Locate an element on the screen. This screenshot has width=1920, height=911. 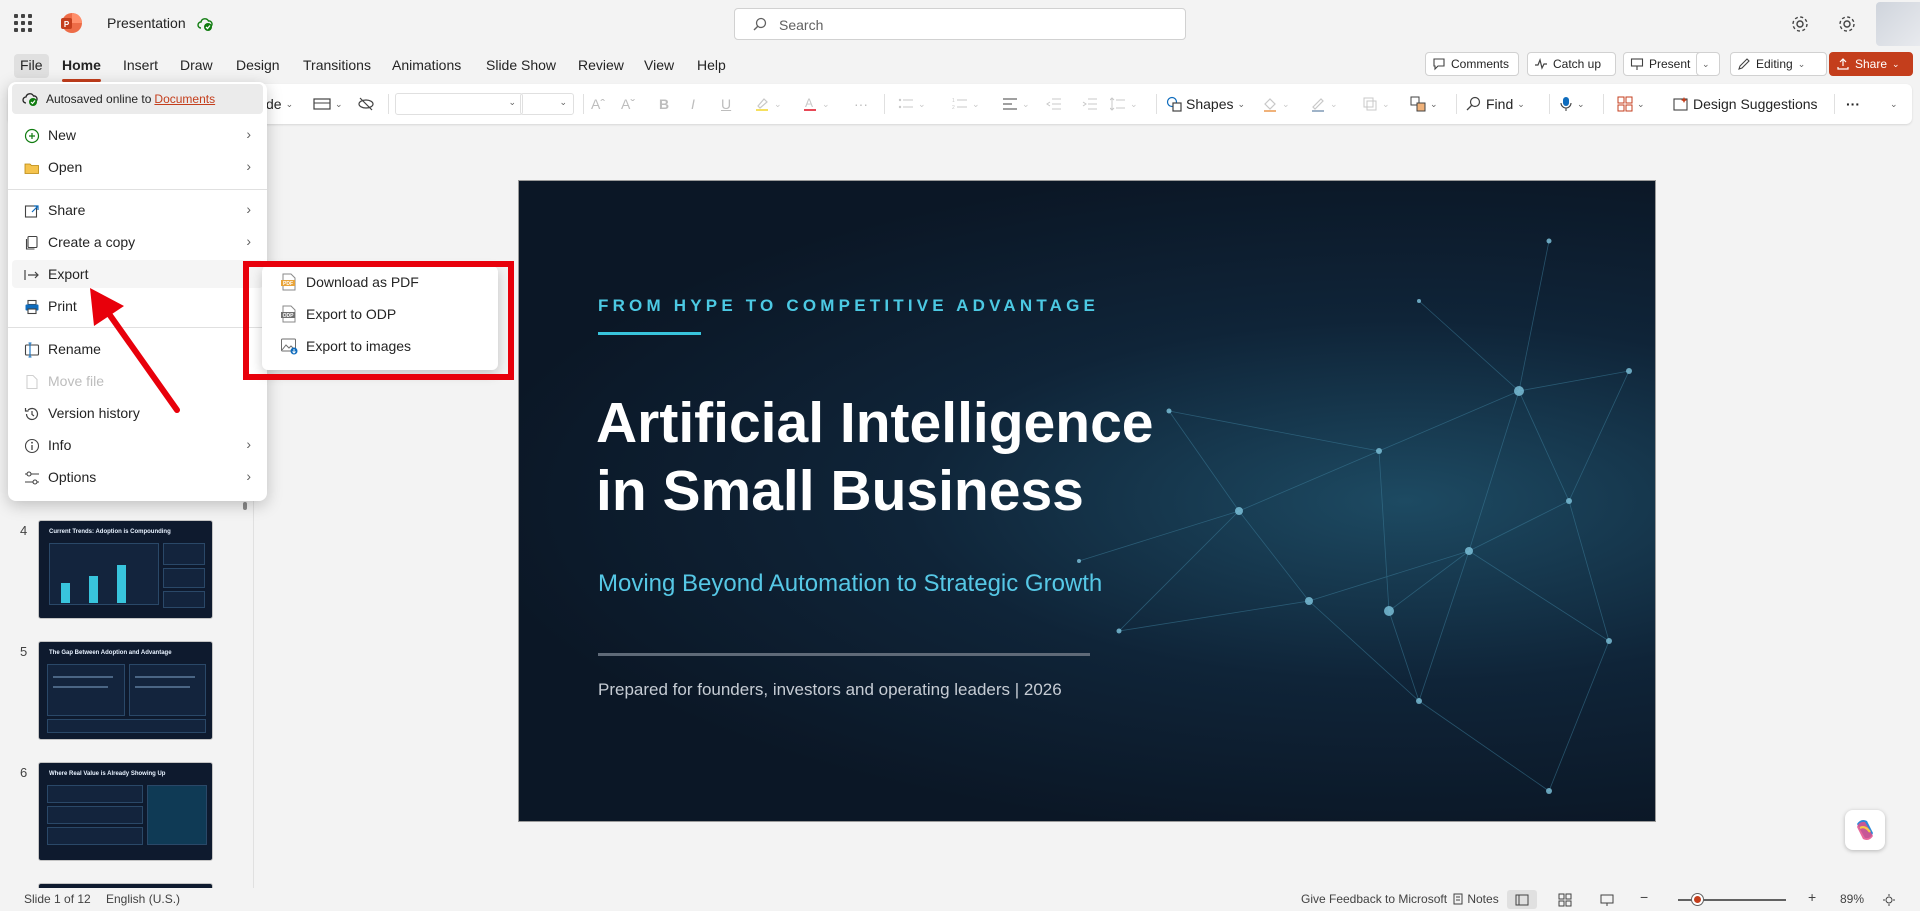
bullets-button: ⌄ is located at coordinates (912, 104).